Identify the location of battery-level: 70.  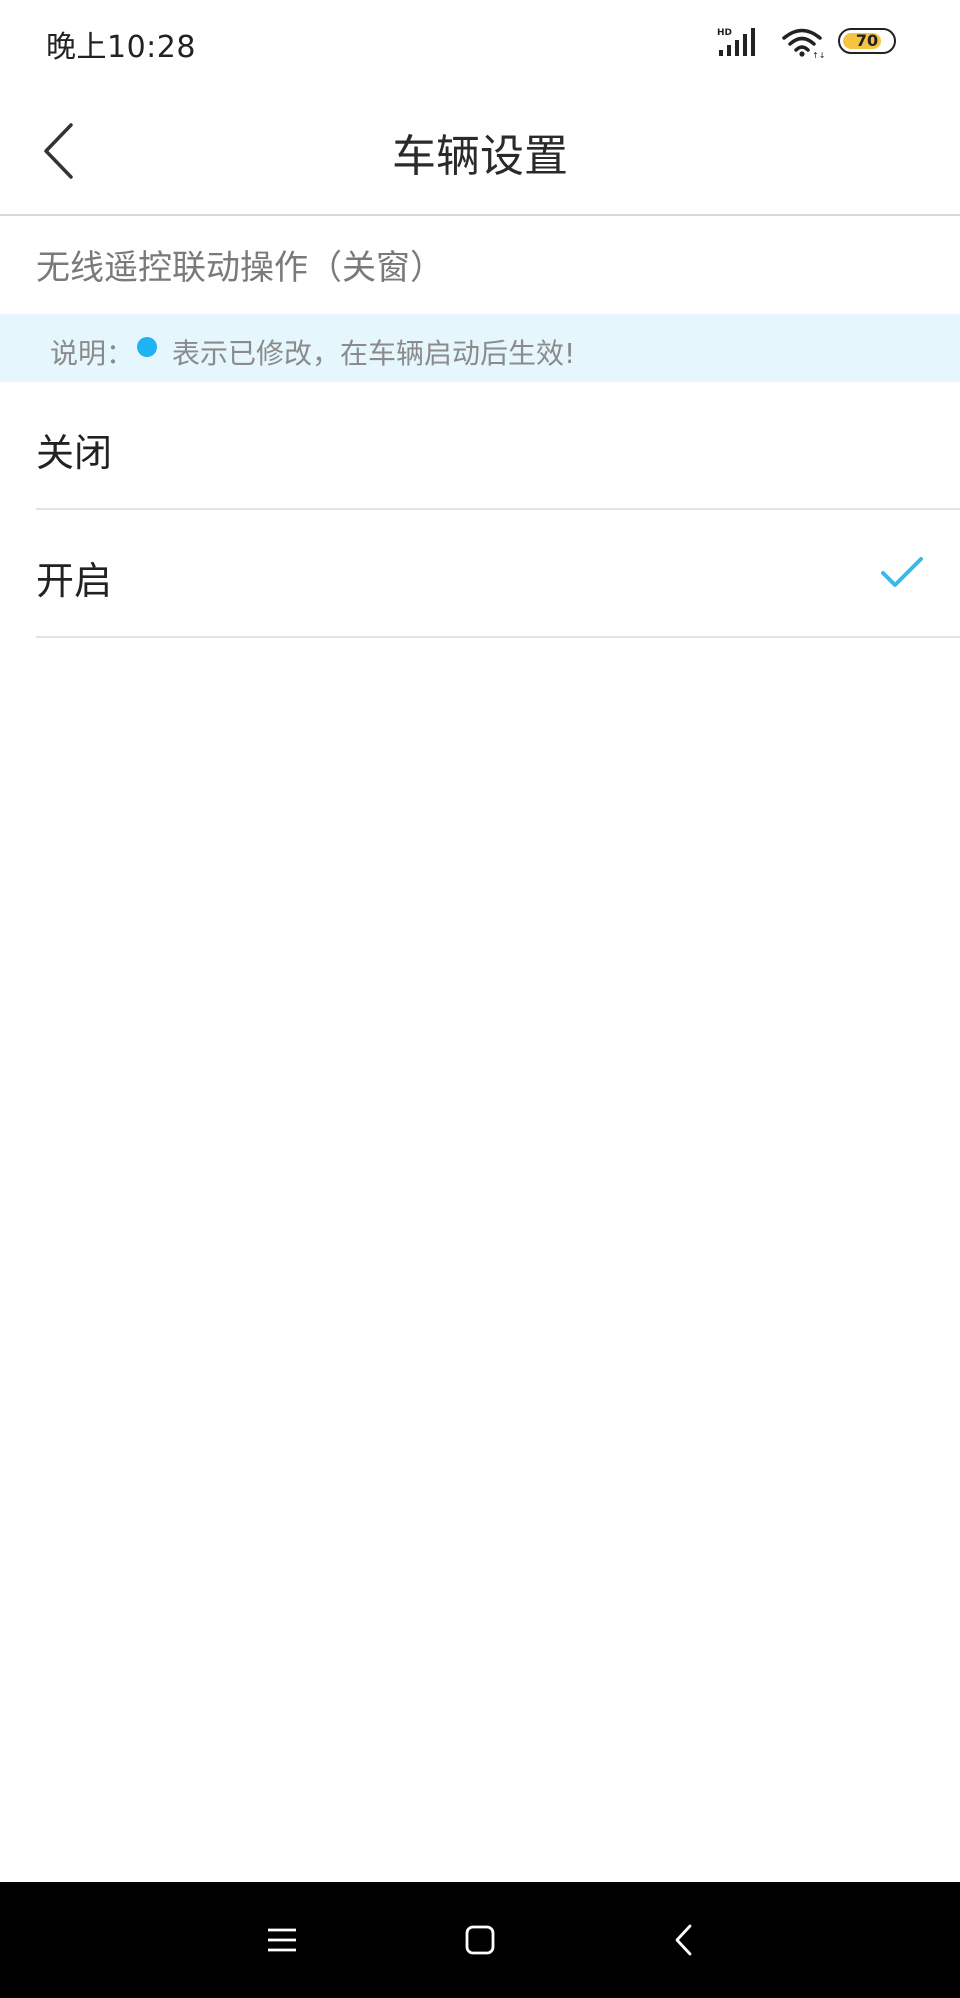
(867, 40).